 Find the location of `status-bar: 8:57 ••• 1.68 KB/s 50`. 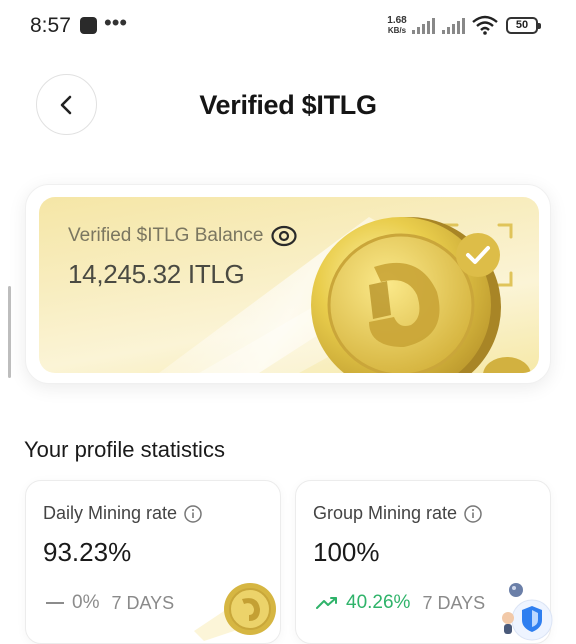

status-bar: 8:57 ••• 1.68 KB/s 50 is located at coordinates (288, 27).